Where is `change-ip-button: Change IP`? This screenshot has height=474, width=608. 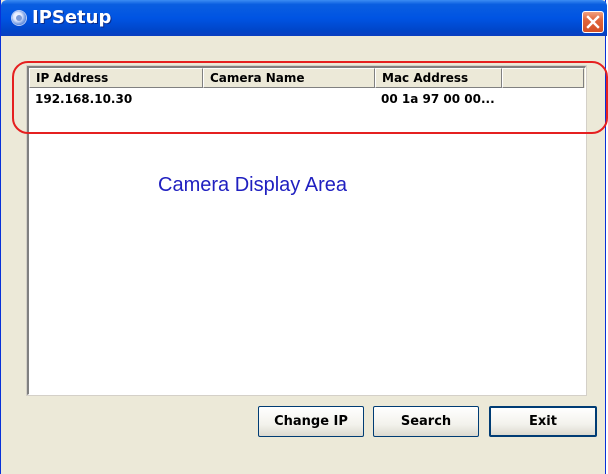
change-ip-button: Change IP is located at coordinates (311, 421).